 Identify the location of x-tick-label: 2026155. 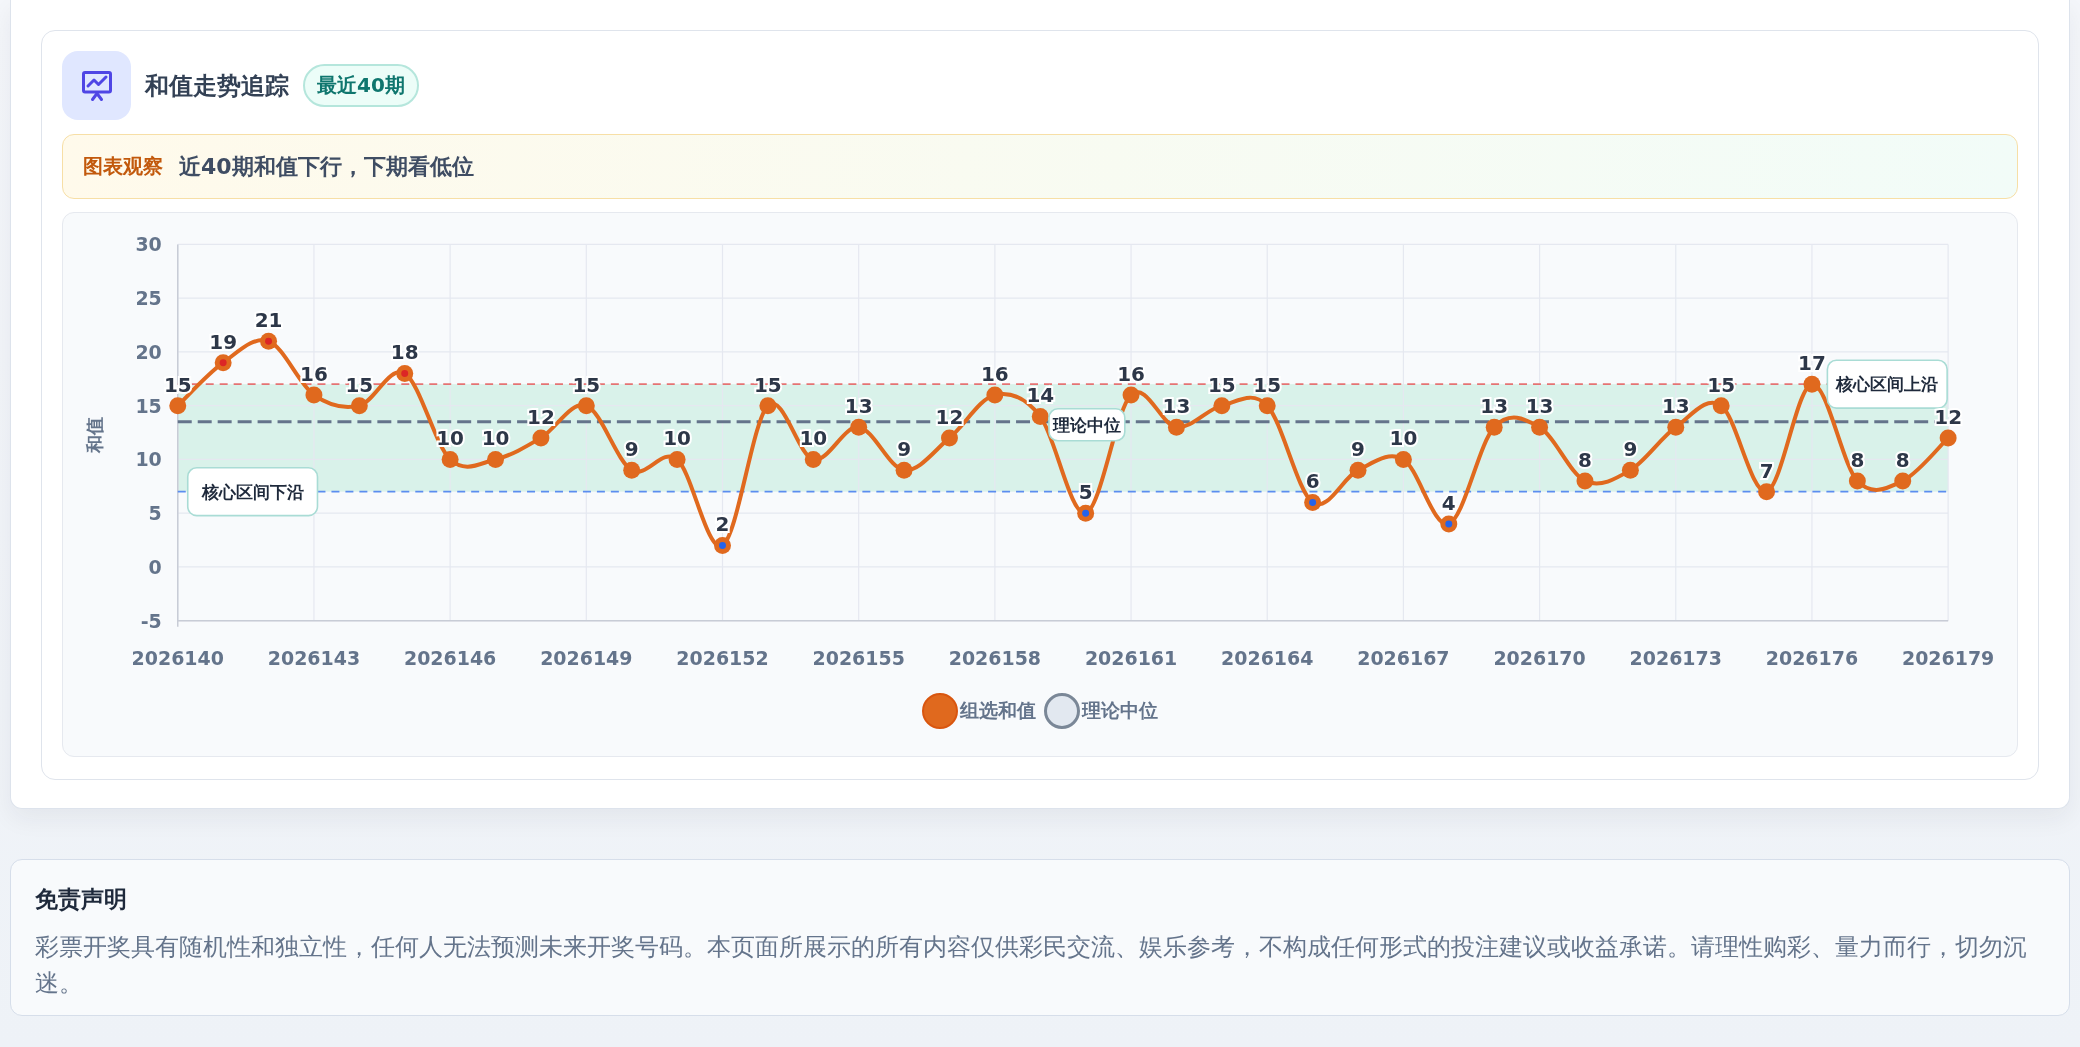
(858, 657).